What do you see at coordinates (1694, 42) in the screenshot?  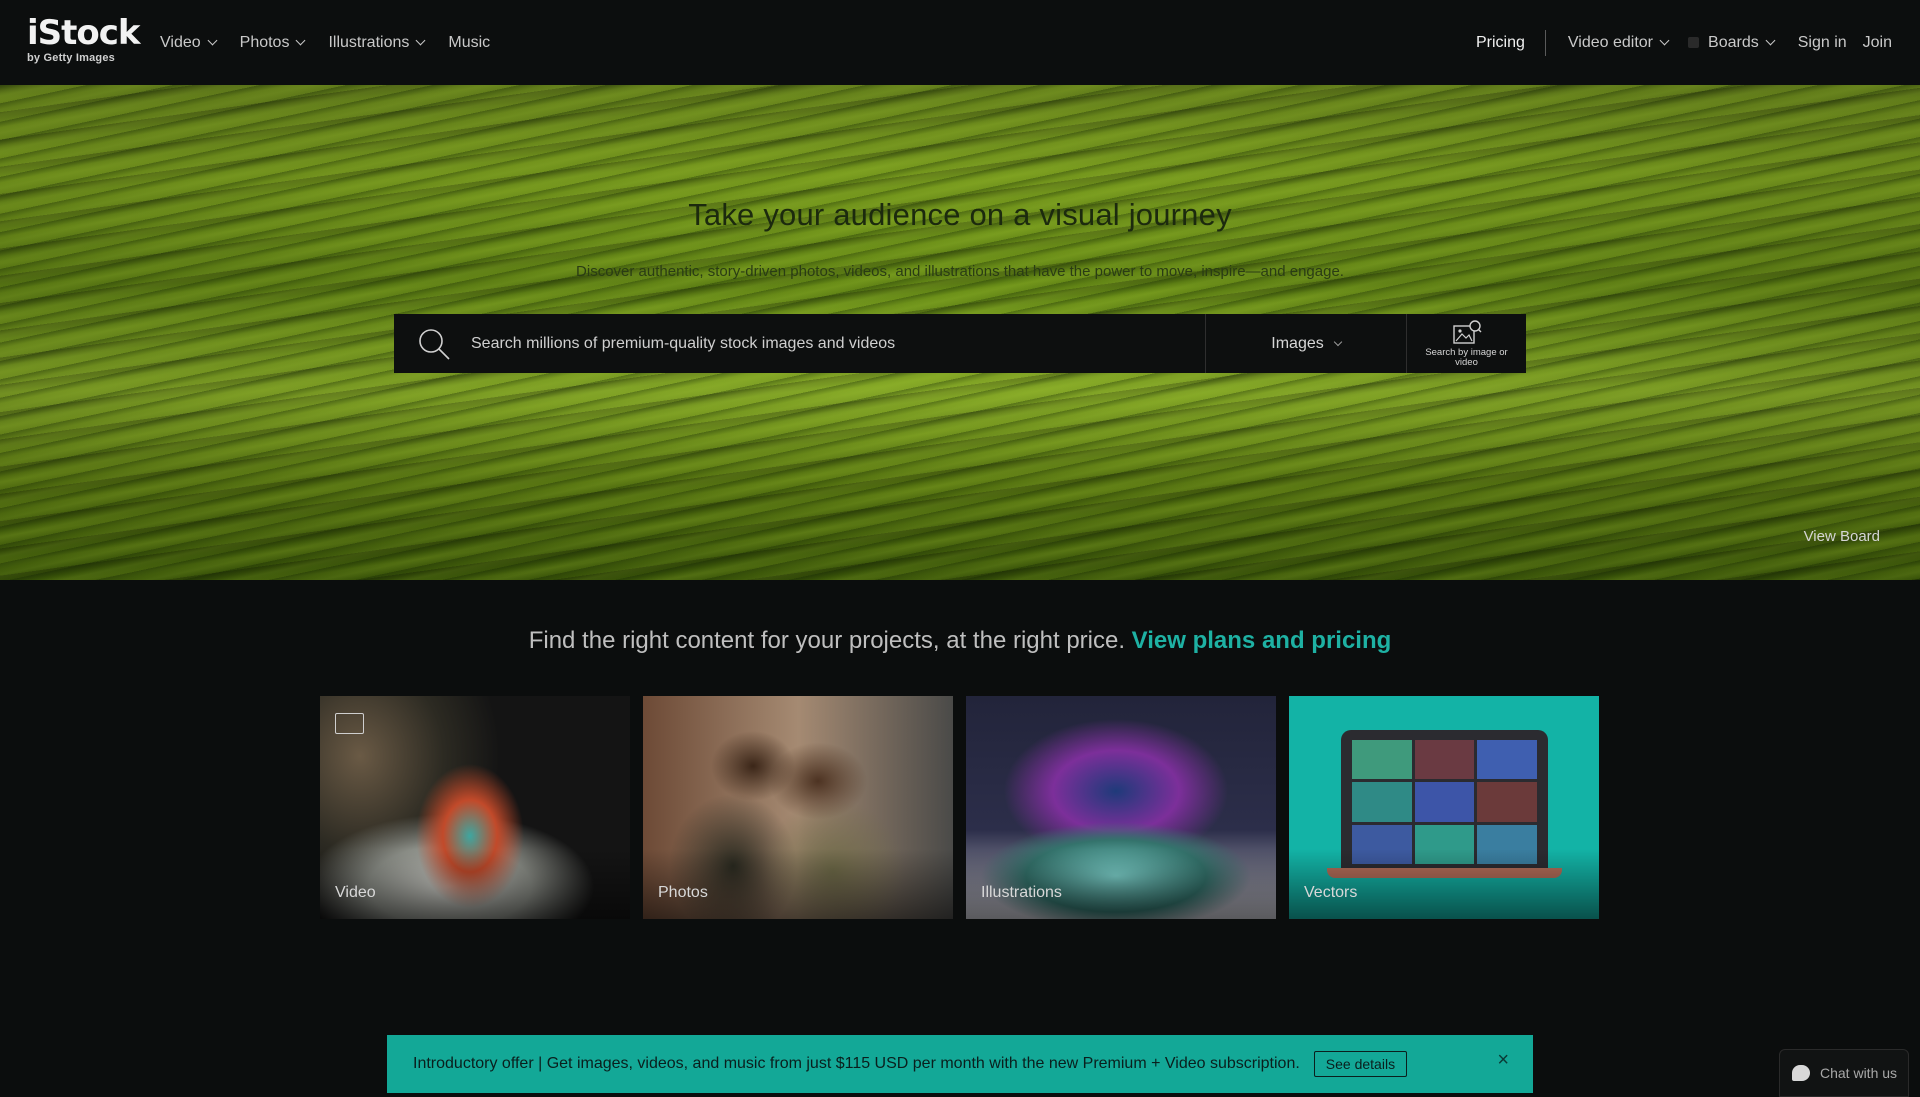 I see `board-icon` at bounding box center [1694, 42].